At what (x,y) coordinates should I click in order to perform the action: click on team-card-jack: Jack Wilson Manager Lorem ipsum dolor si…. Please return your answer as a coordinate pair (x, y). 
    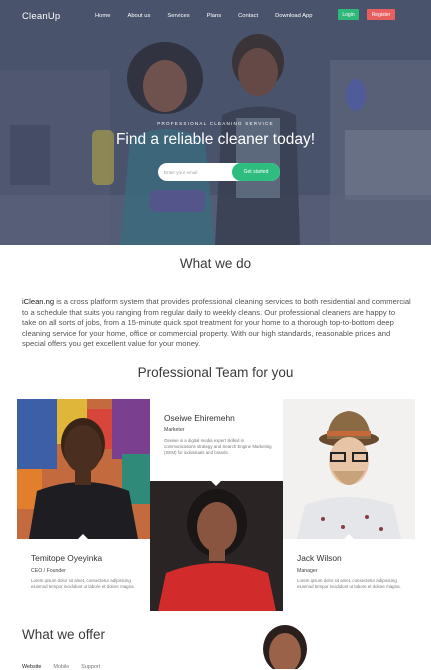
    Looking at the image, I should click on (349, 505).